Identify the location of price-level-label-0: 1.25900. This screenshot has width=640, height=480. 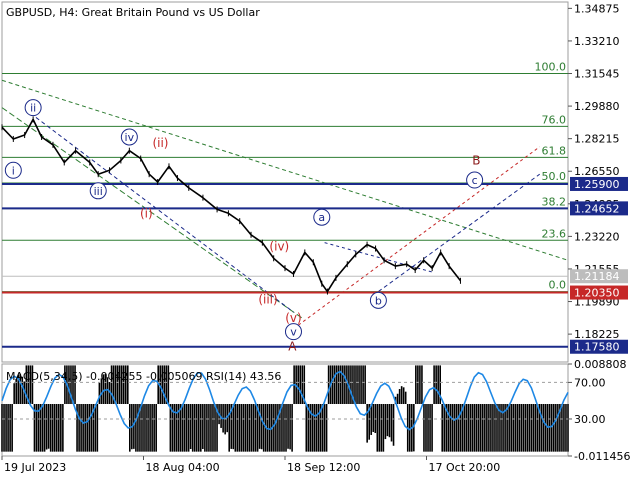
(597, 184).